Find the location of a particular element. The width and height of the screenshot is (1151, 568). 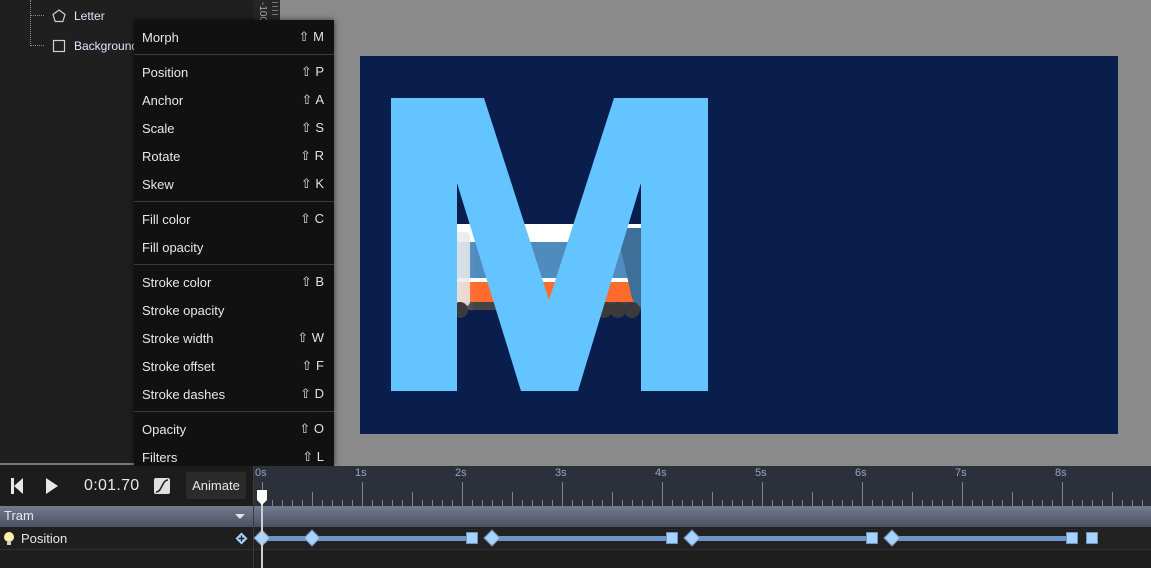

menu-item-label: Opacity is located at coordinates (164, 429).